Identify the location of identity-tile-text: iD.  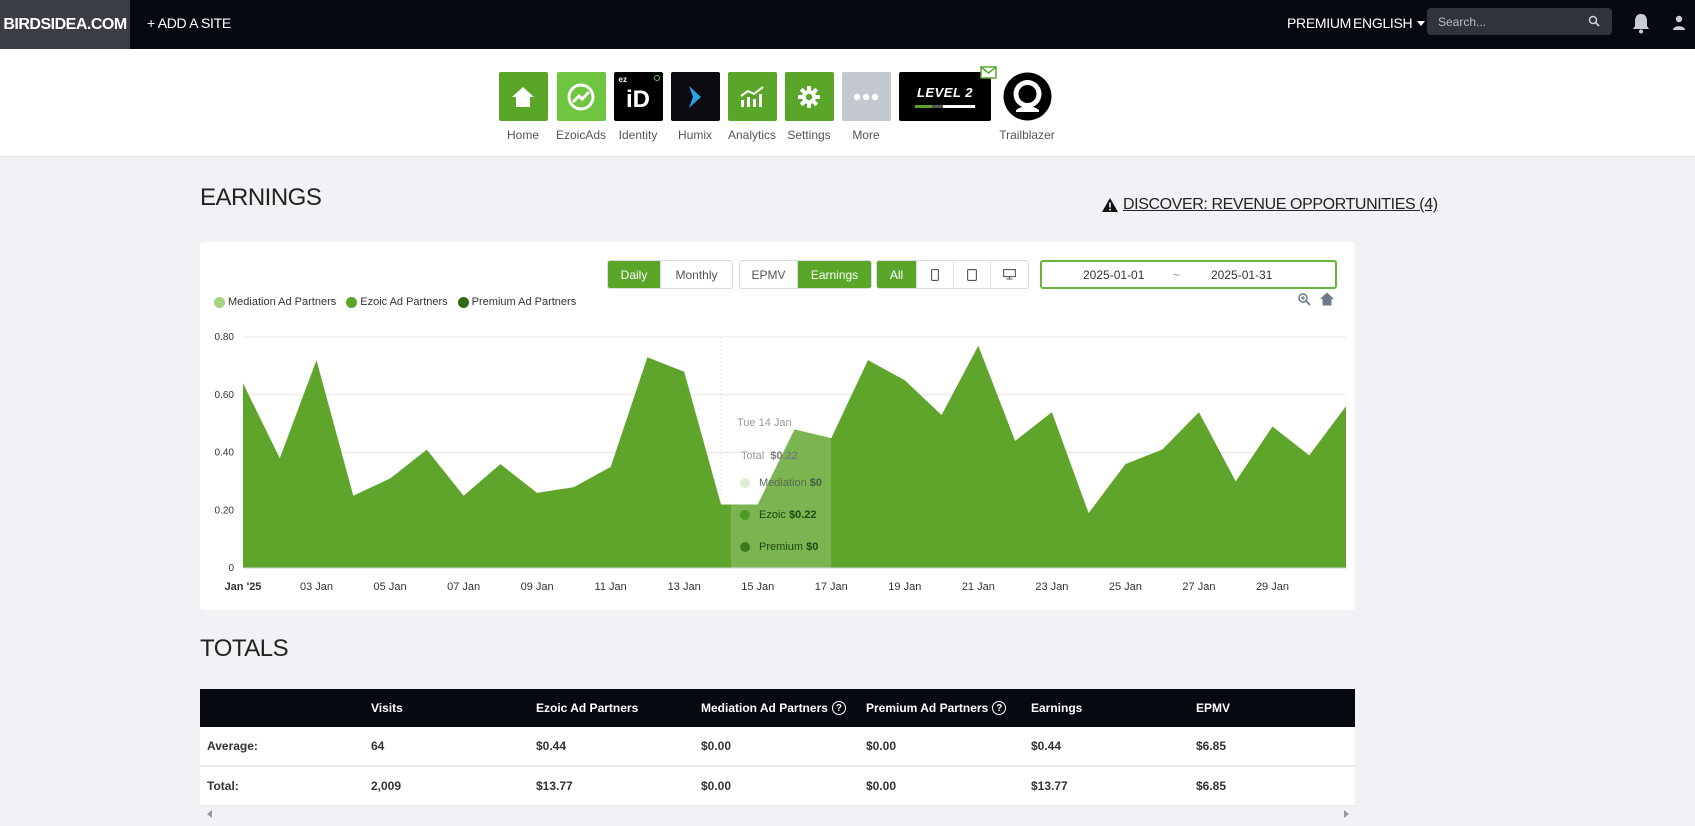
(638, 99).